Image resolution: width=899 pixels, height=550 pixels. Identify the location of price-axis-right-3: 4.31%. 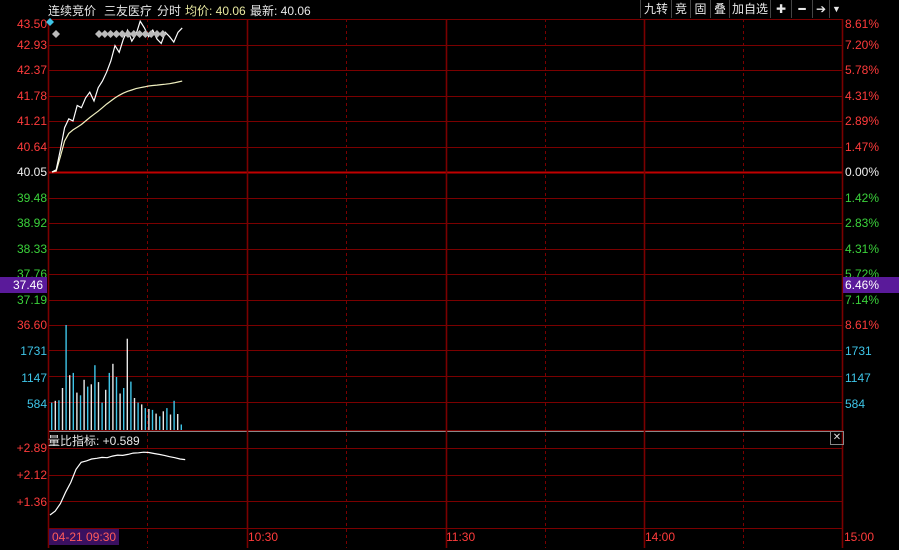
(862, 96).